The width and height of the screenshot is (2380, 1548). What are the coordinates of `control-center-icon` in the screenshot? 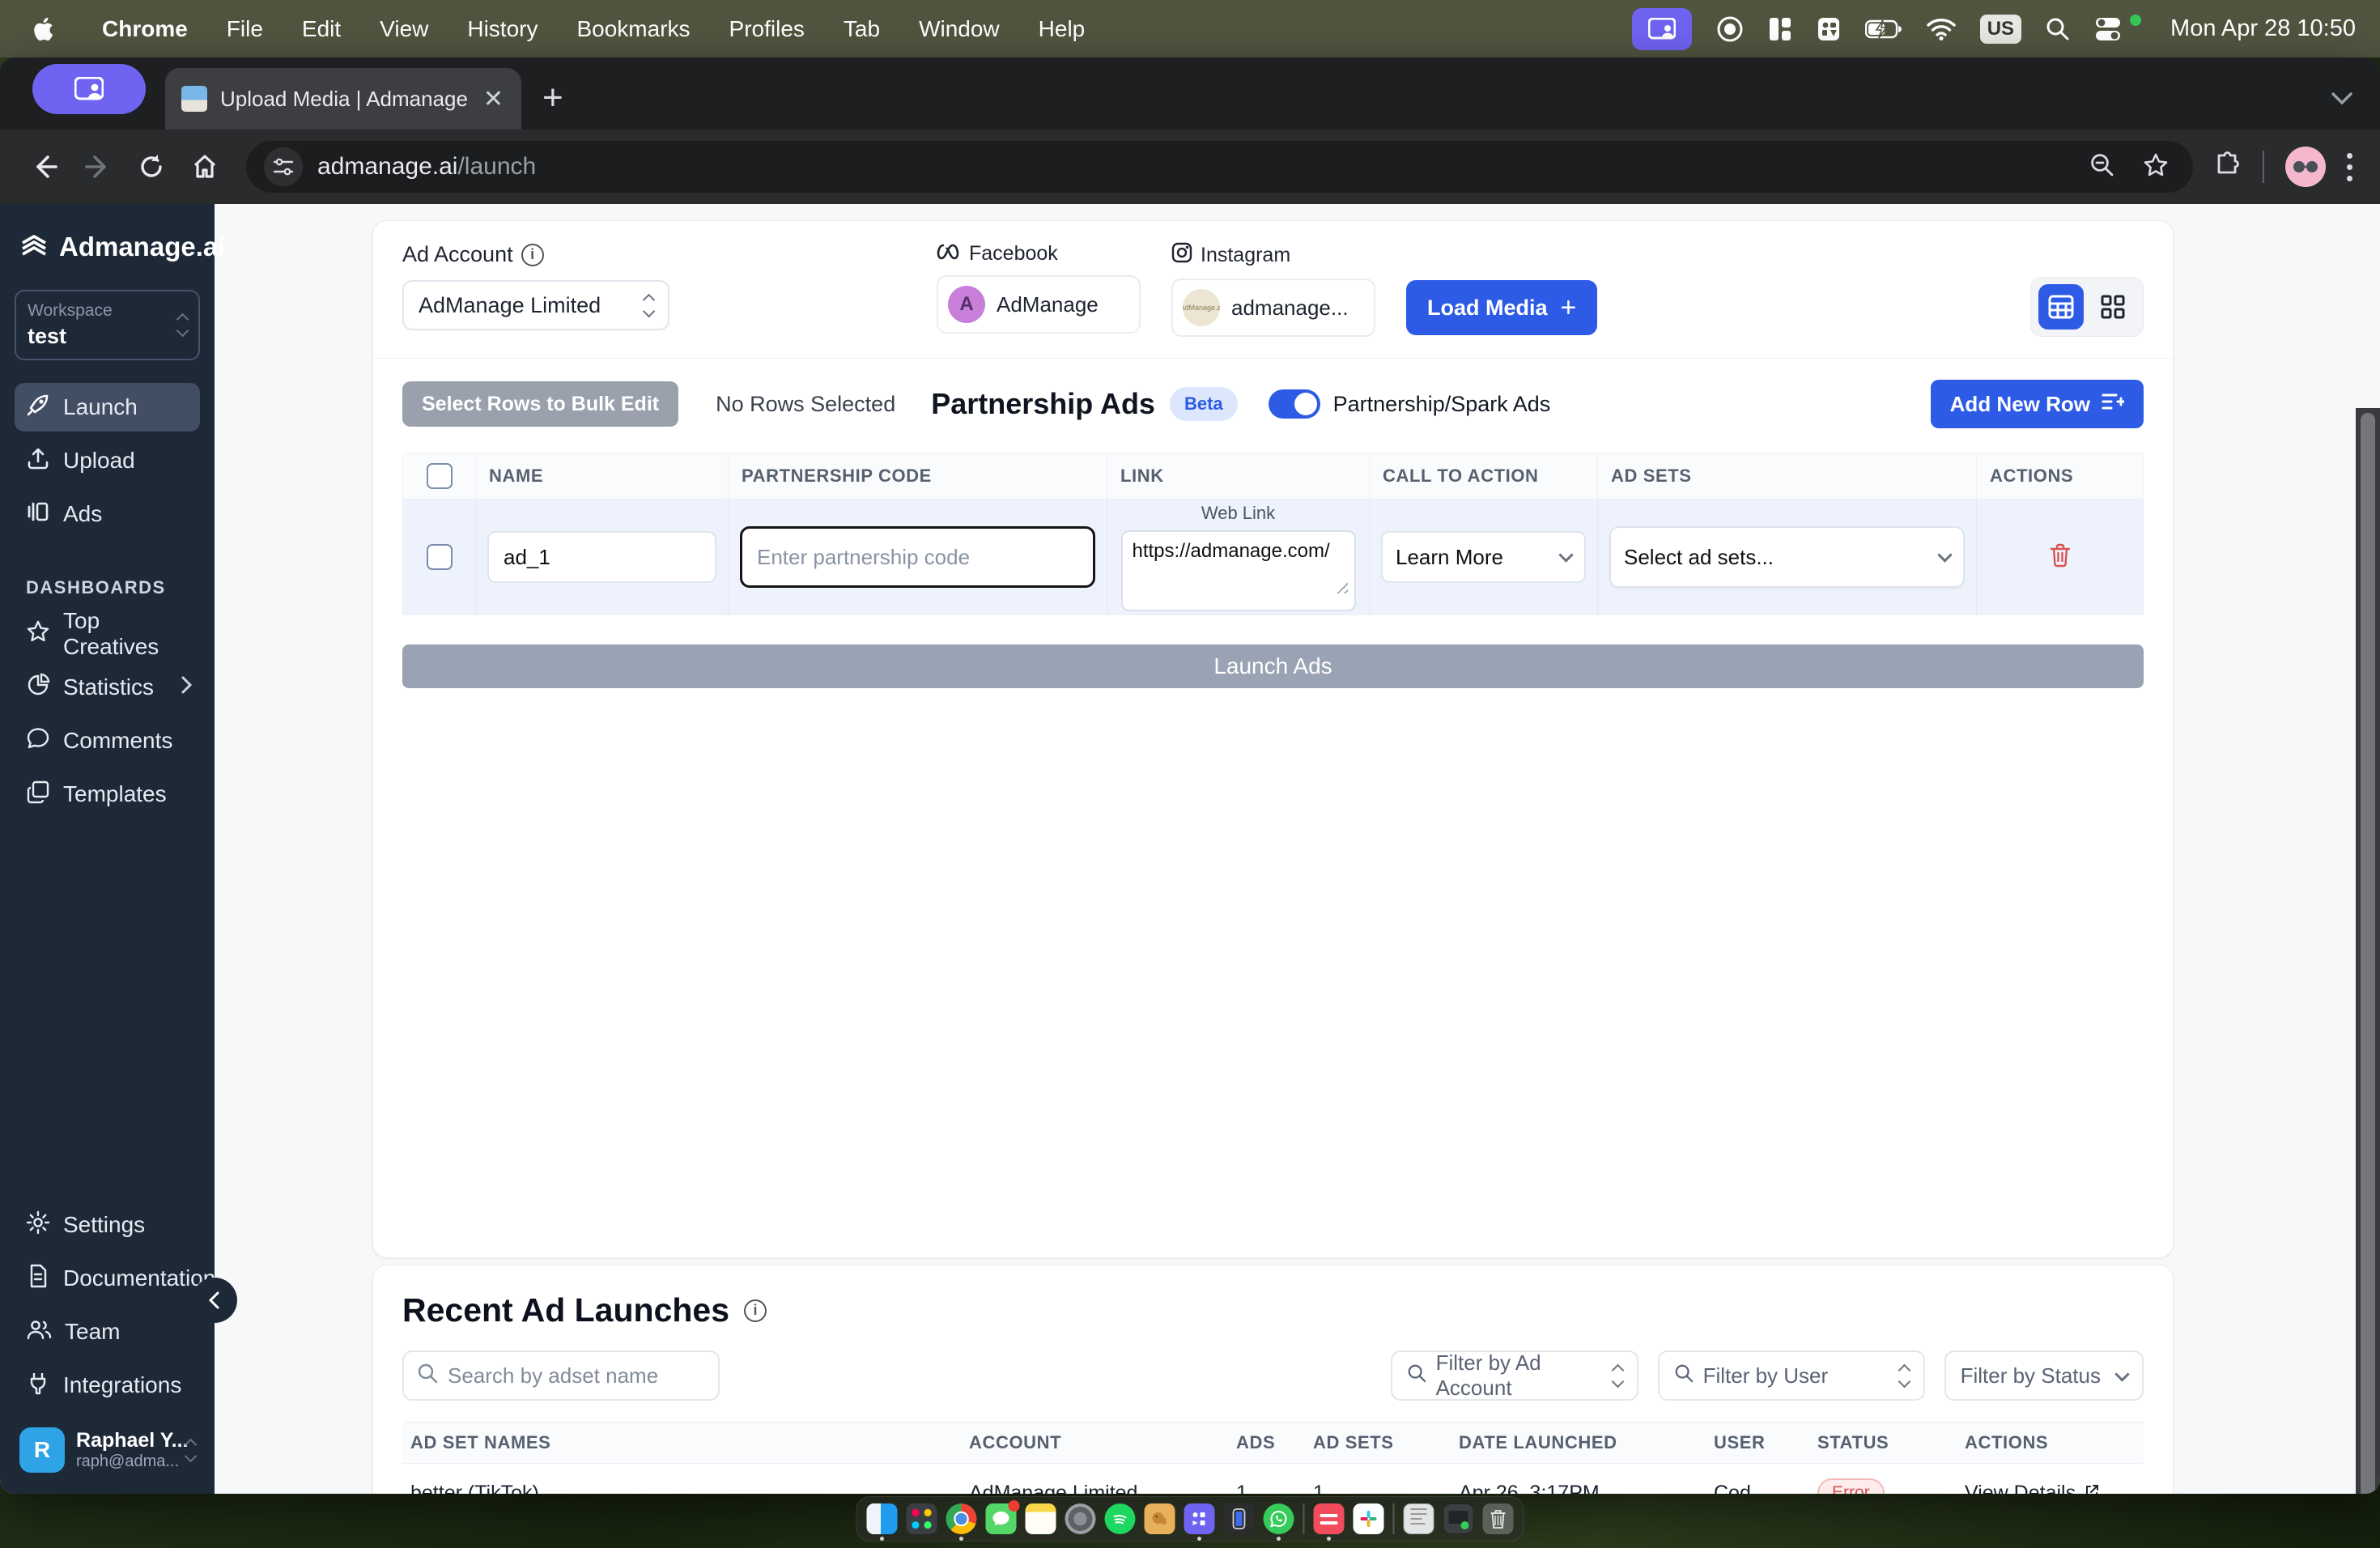 It's located at (2108, 29).